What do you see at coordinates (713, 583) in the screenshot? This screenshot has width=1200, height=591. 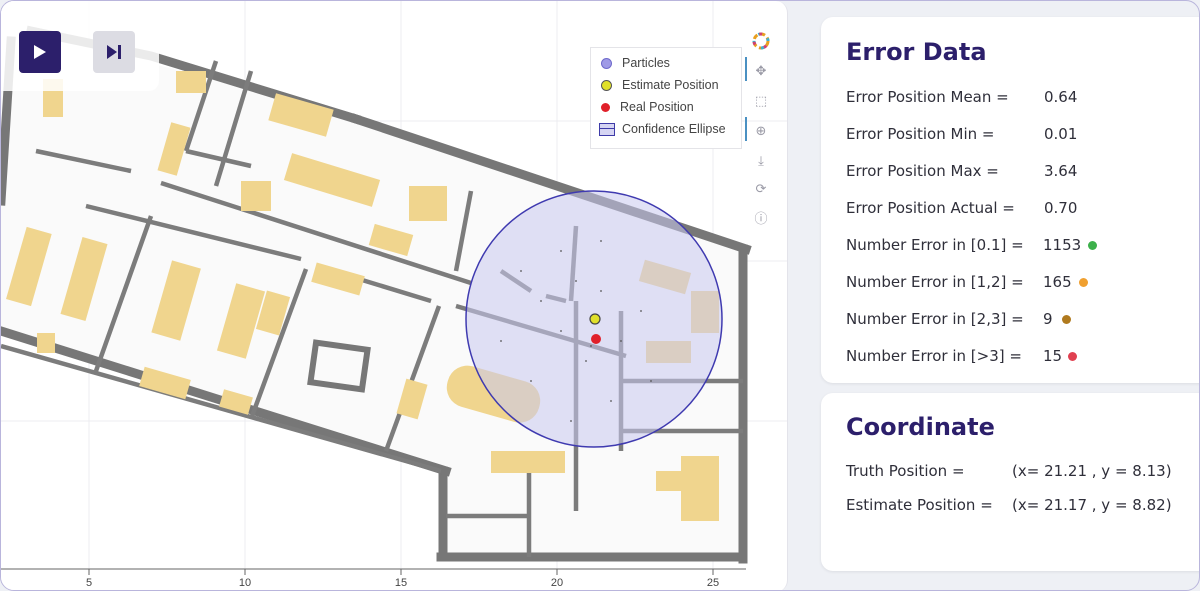 I see `x-tick: 25` at bounding box center [713, 583].